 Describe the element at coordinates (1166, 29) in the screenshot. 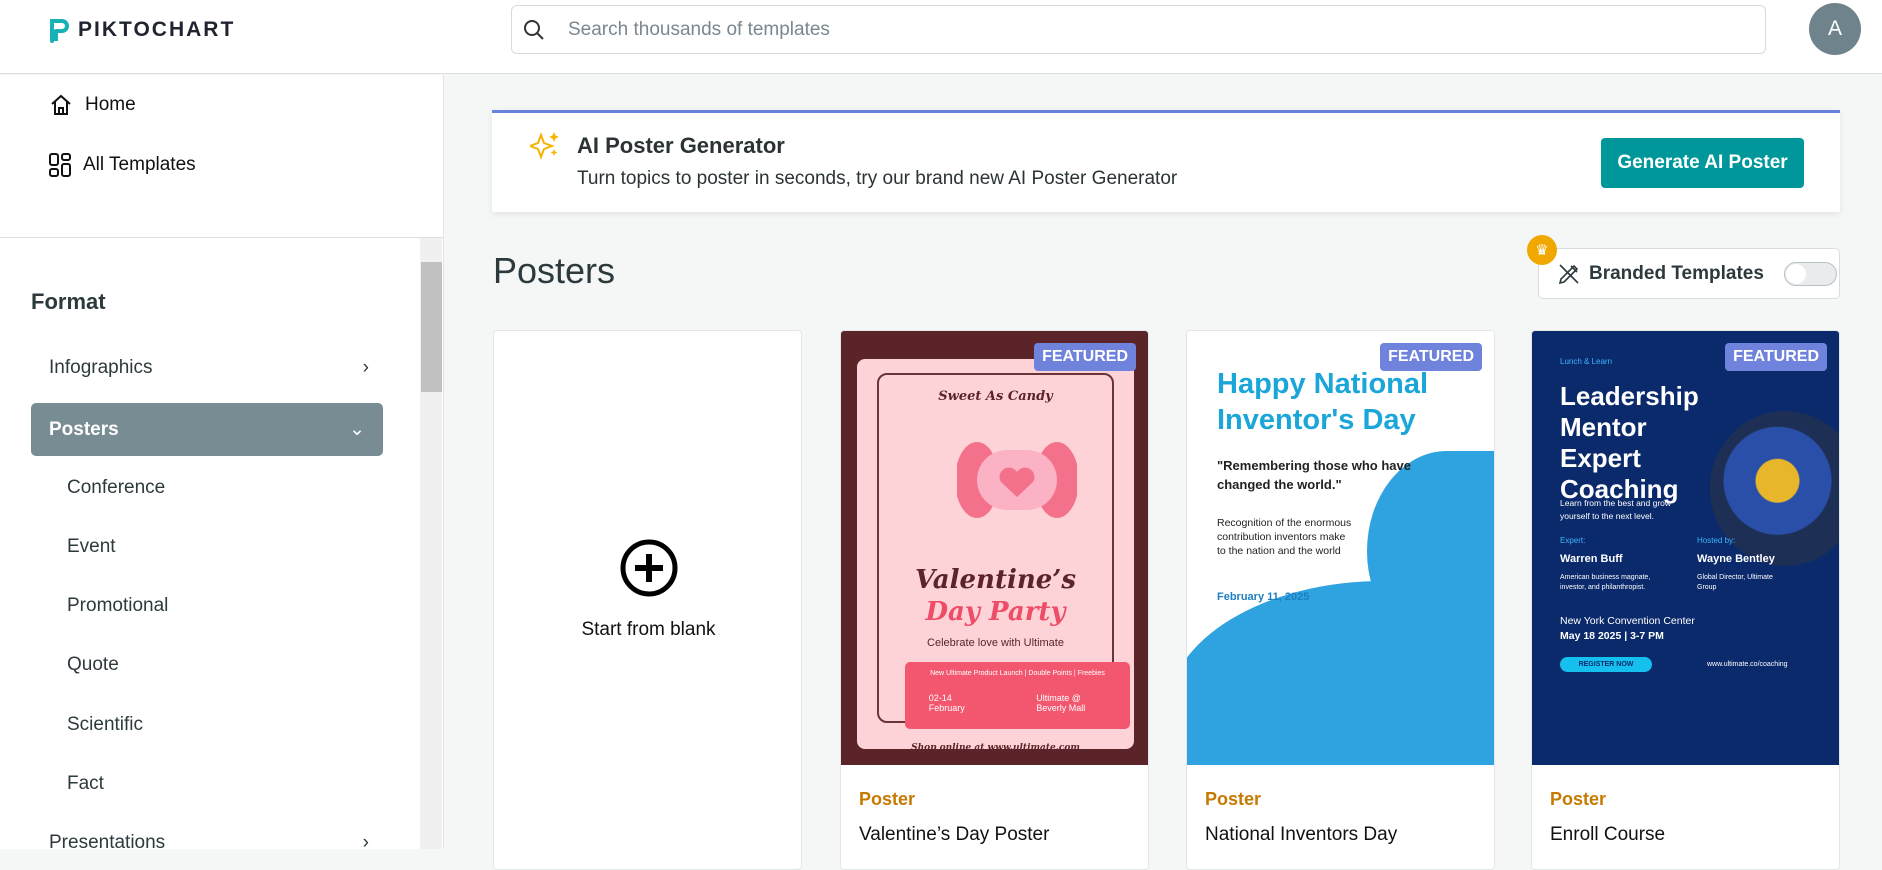

I see `search-input` at that location.